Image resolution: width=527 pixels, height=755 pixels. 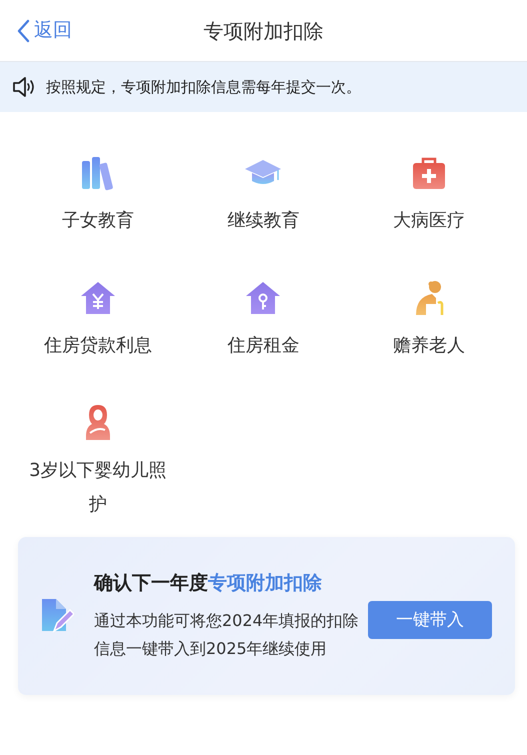 What do you see at coordinates (23, 30) in the screenshot?
I see `back-chevron-icon` at bounding box center [23, 30].